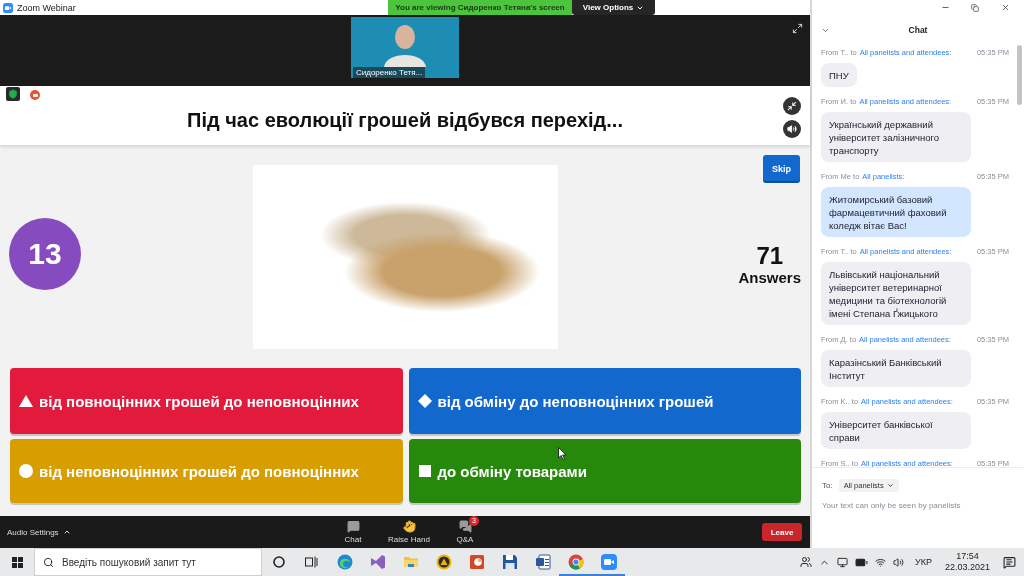 The image size is (1024, 576). What do you see at coordinates (918, 30) in the screenshot?
I see `chat-title: Chat` at bounding box center [918, 30].